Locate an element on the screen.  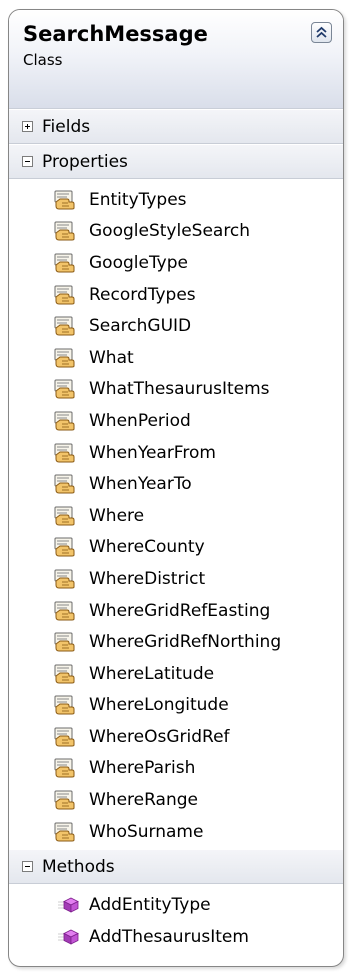
methods-list: AddEntityType AddThesaurusItem is located at coordinates (176, 919).